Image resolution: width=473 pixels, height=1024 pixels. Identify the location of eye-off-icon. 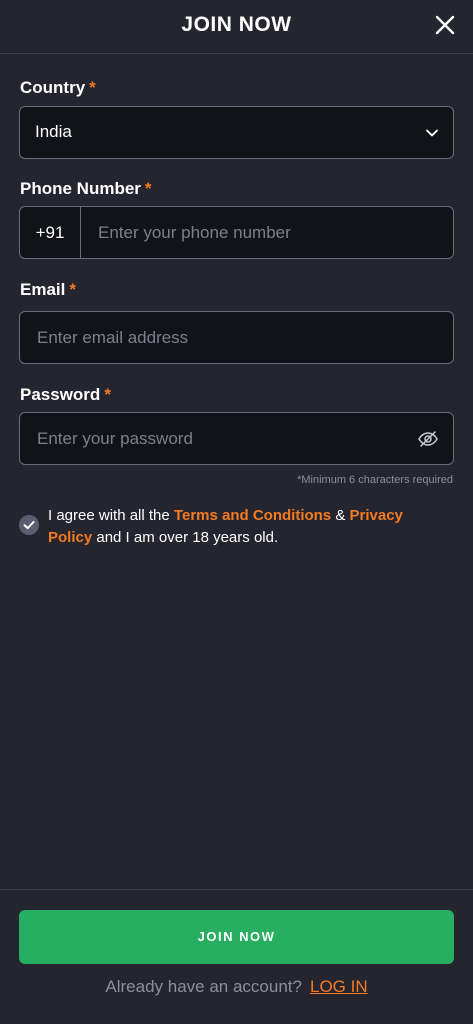
(428, 439).